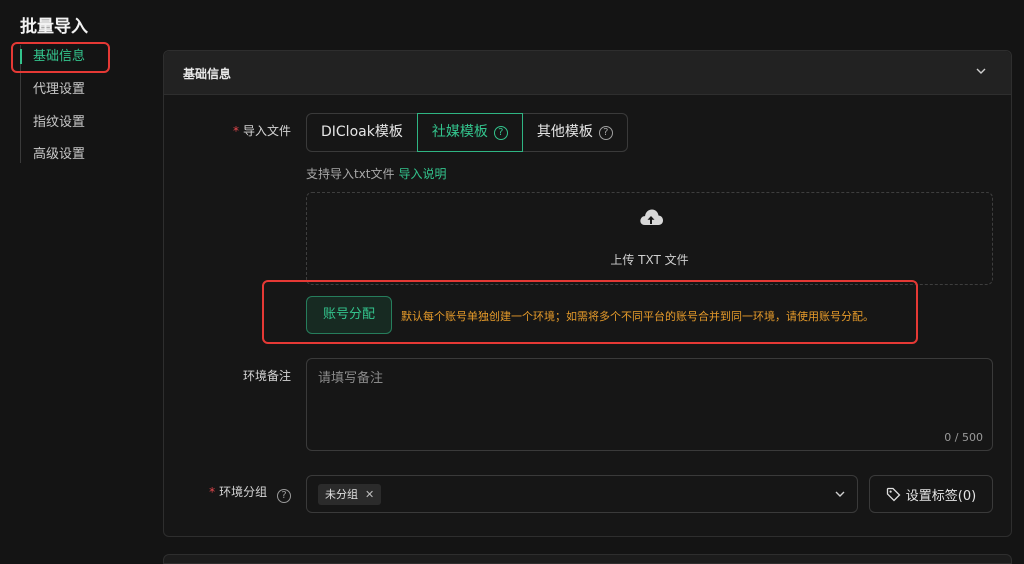 The height and width of the screenshot is (564, 1024). What do you see at coordinates (649, 260) in the screenshot?
I see `upload-dropzone-text: 上传 TXT 文件` at bounding box center [649, 260].